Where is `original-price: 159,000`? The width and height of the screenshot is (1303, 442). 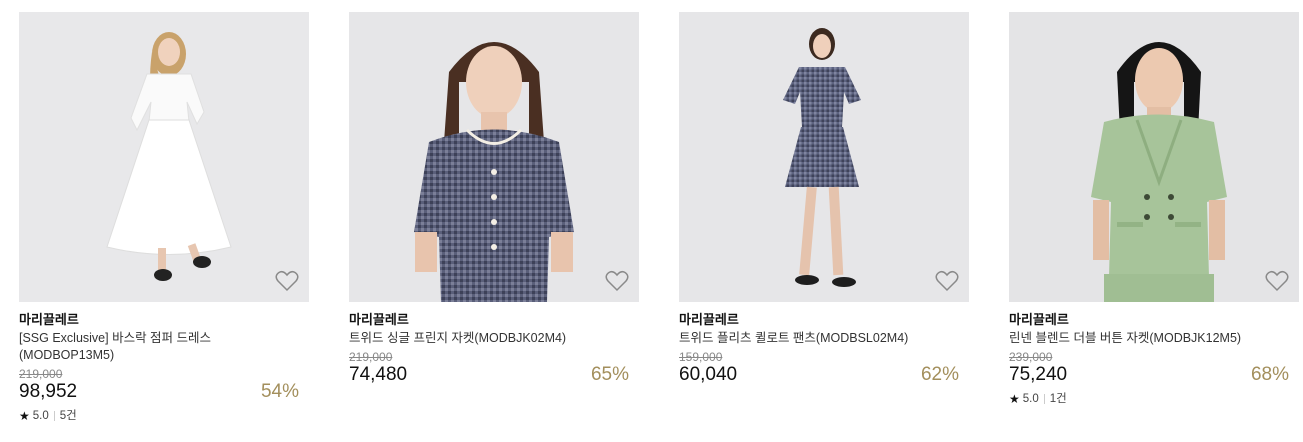 original-price: 159,000 is located at coordinates (701, 357).